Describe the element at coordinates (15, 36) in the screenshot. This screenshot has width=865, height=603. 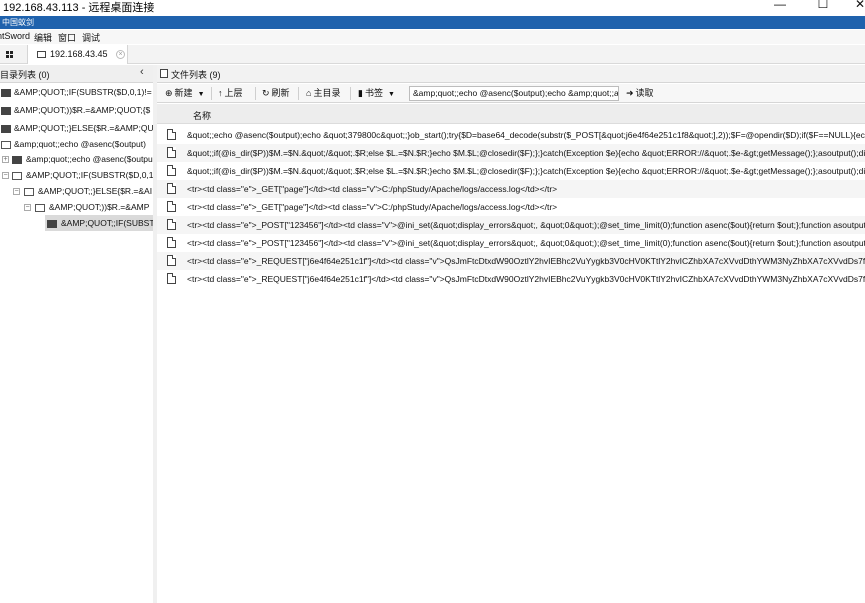
I see `menu-antsword: AntSword` at that location.